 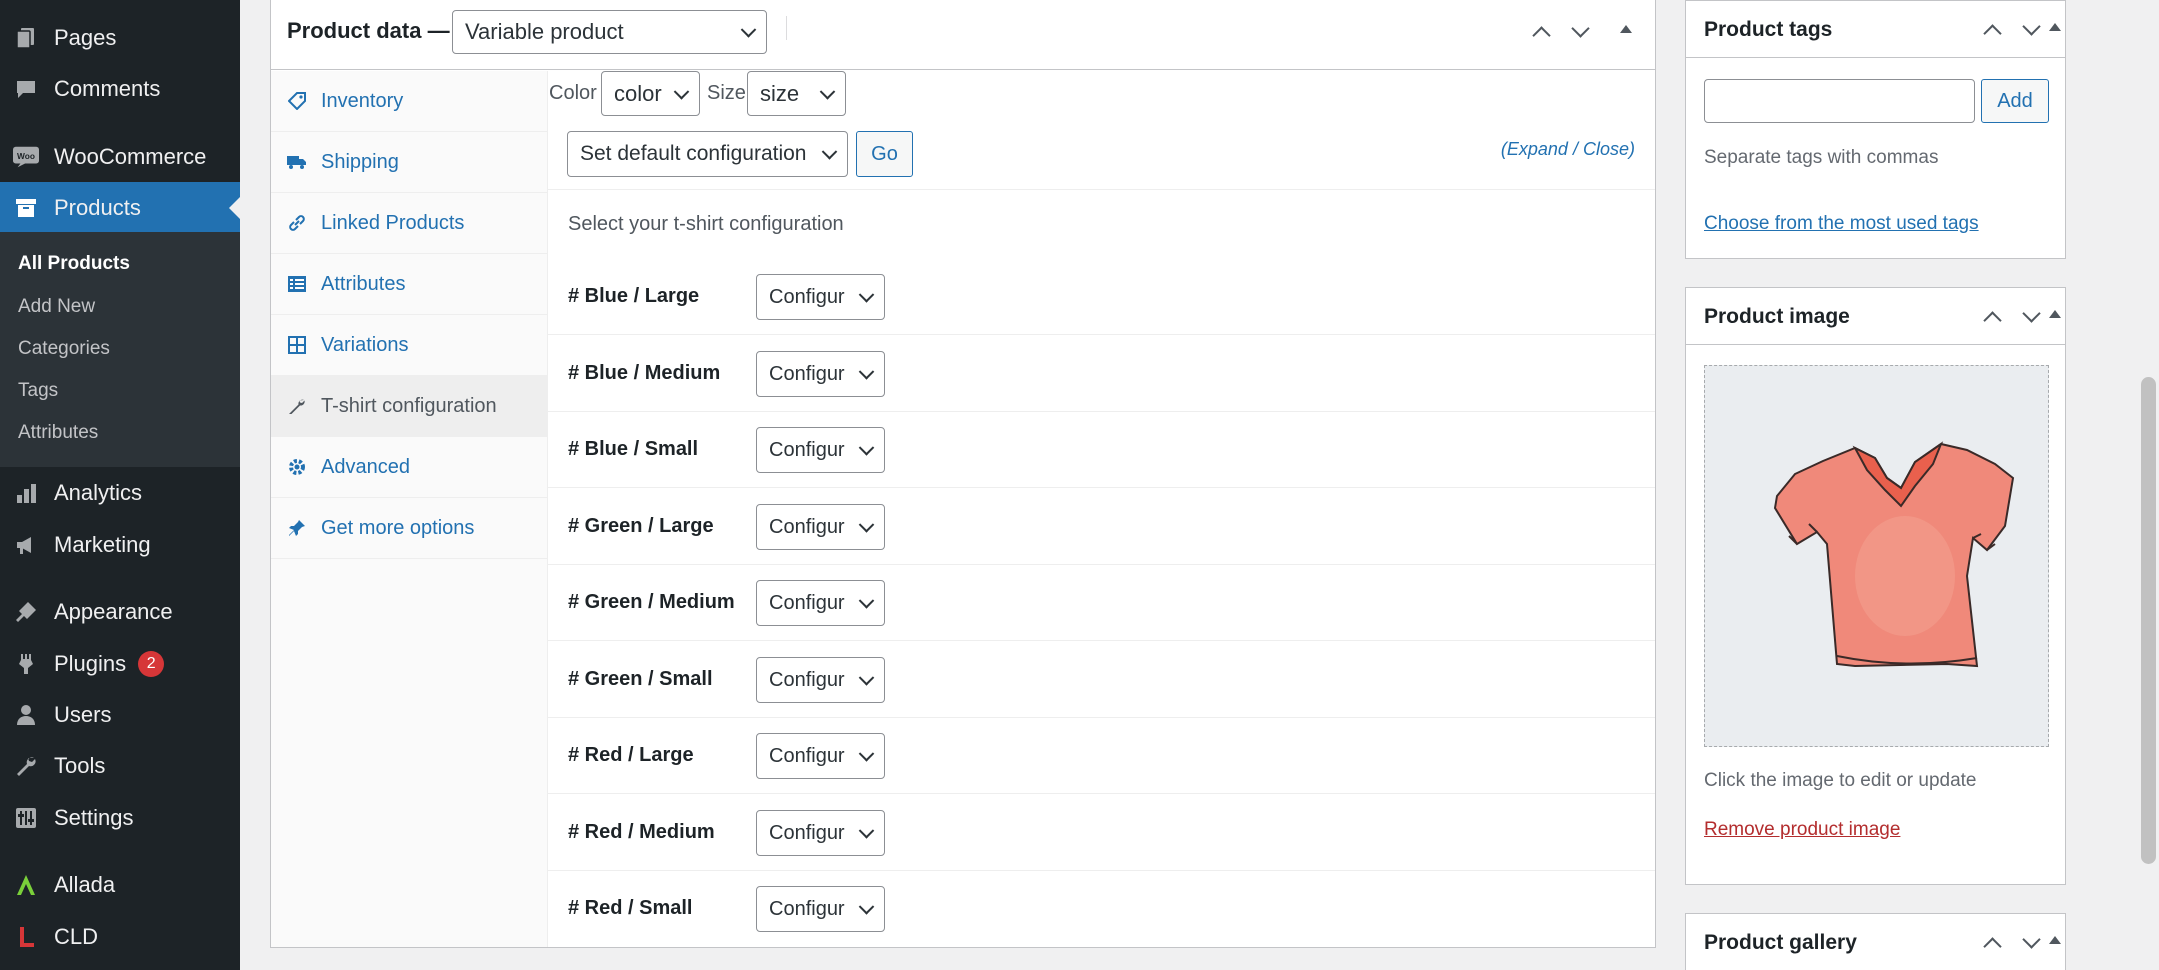 What do you see at coordinates (726, 93) in the screenshot?
I see `size-filter-label: Size` at bounding box center [726, 93].